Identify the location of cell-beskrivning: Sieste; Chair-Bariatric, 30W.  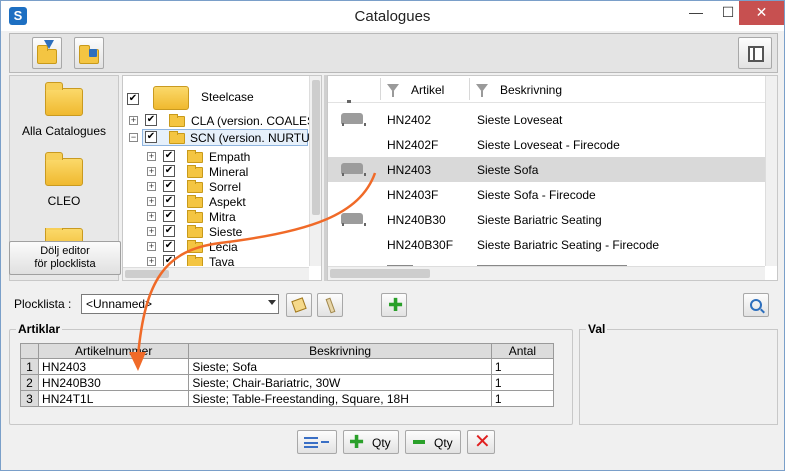
(340, 382).